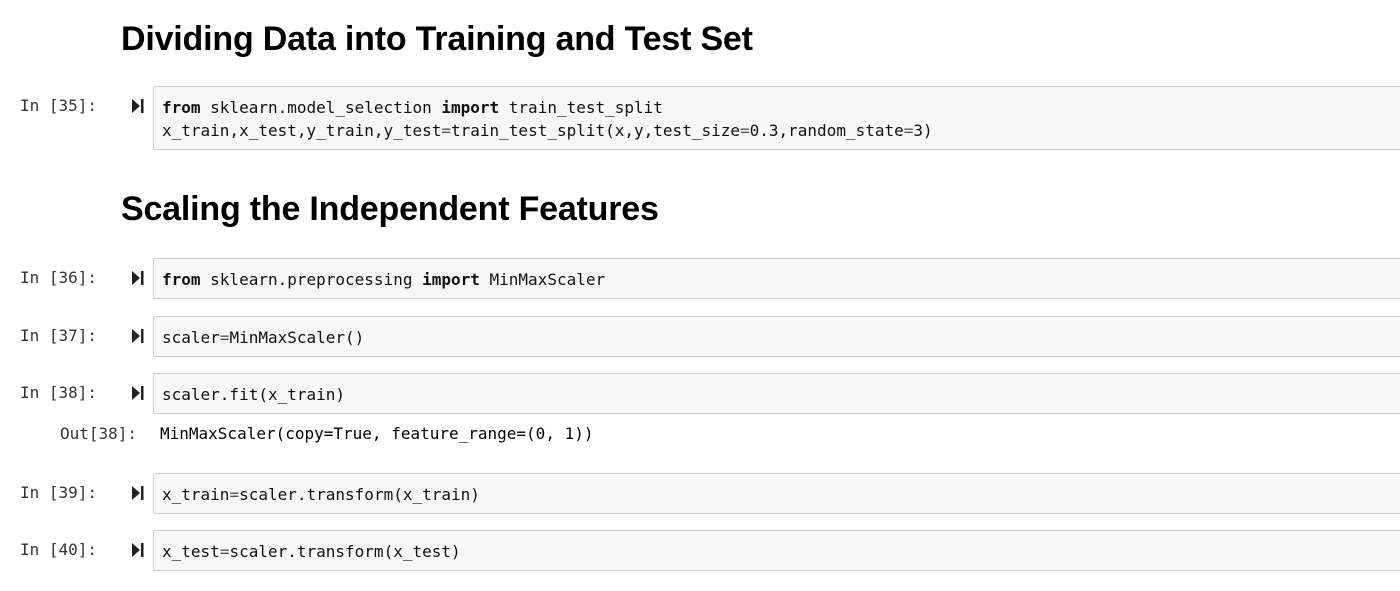 This screenshot has height=591, width=1400. What do you see at coordinates (542, 279) in the screenshot?
I see `code-token: MinMaxScaler` at bounding box center [542, 279].